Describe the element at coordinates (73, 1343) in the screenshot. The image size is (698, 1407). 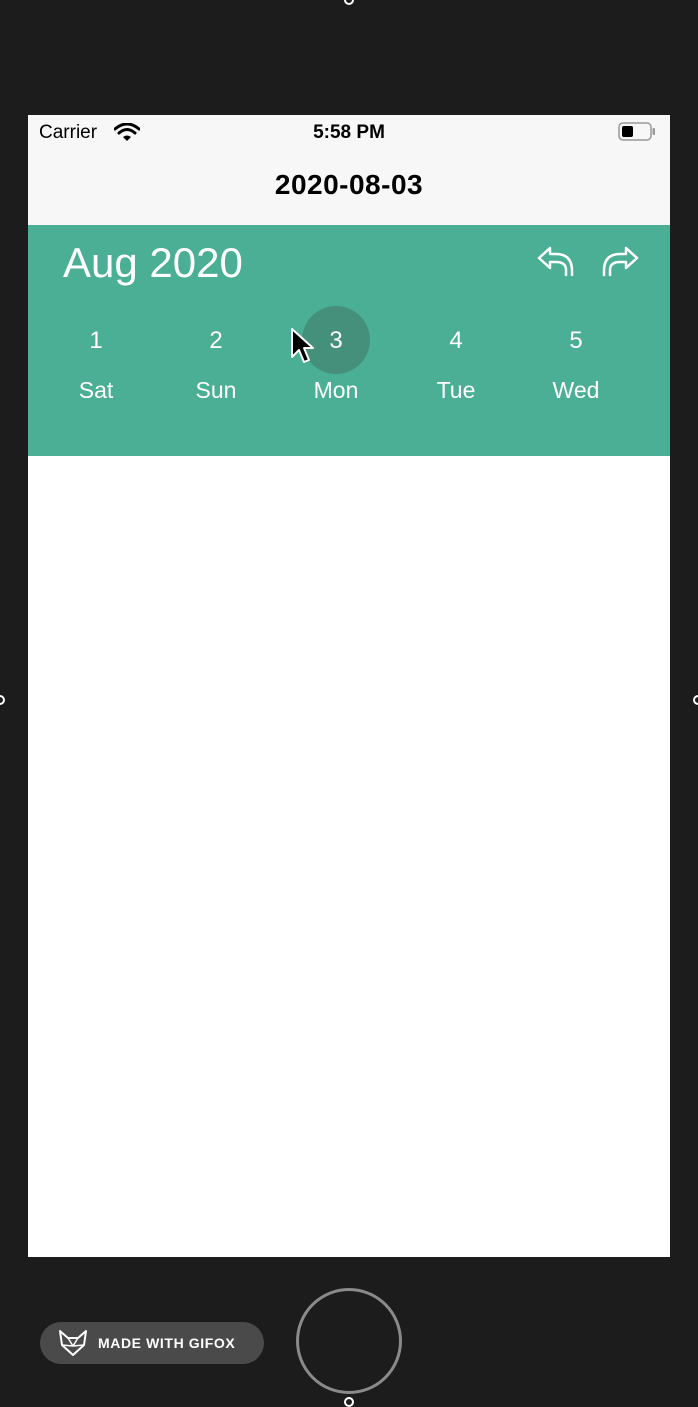
I see `fox-logo-icon` at that location.